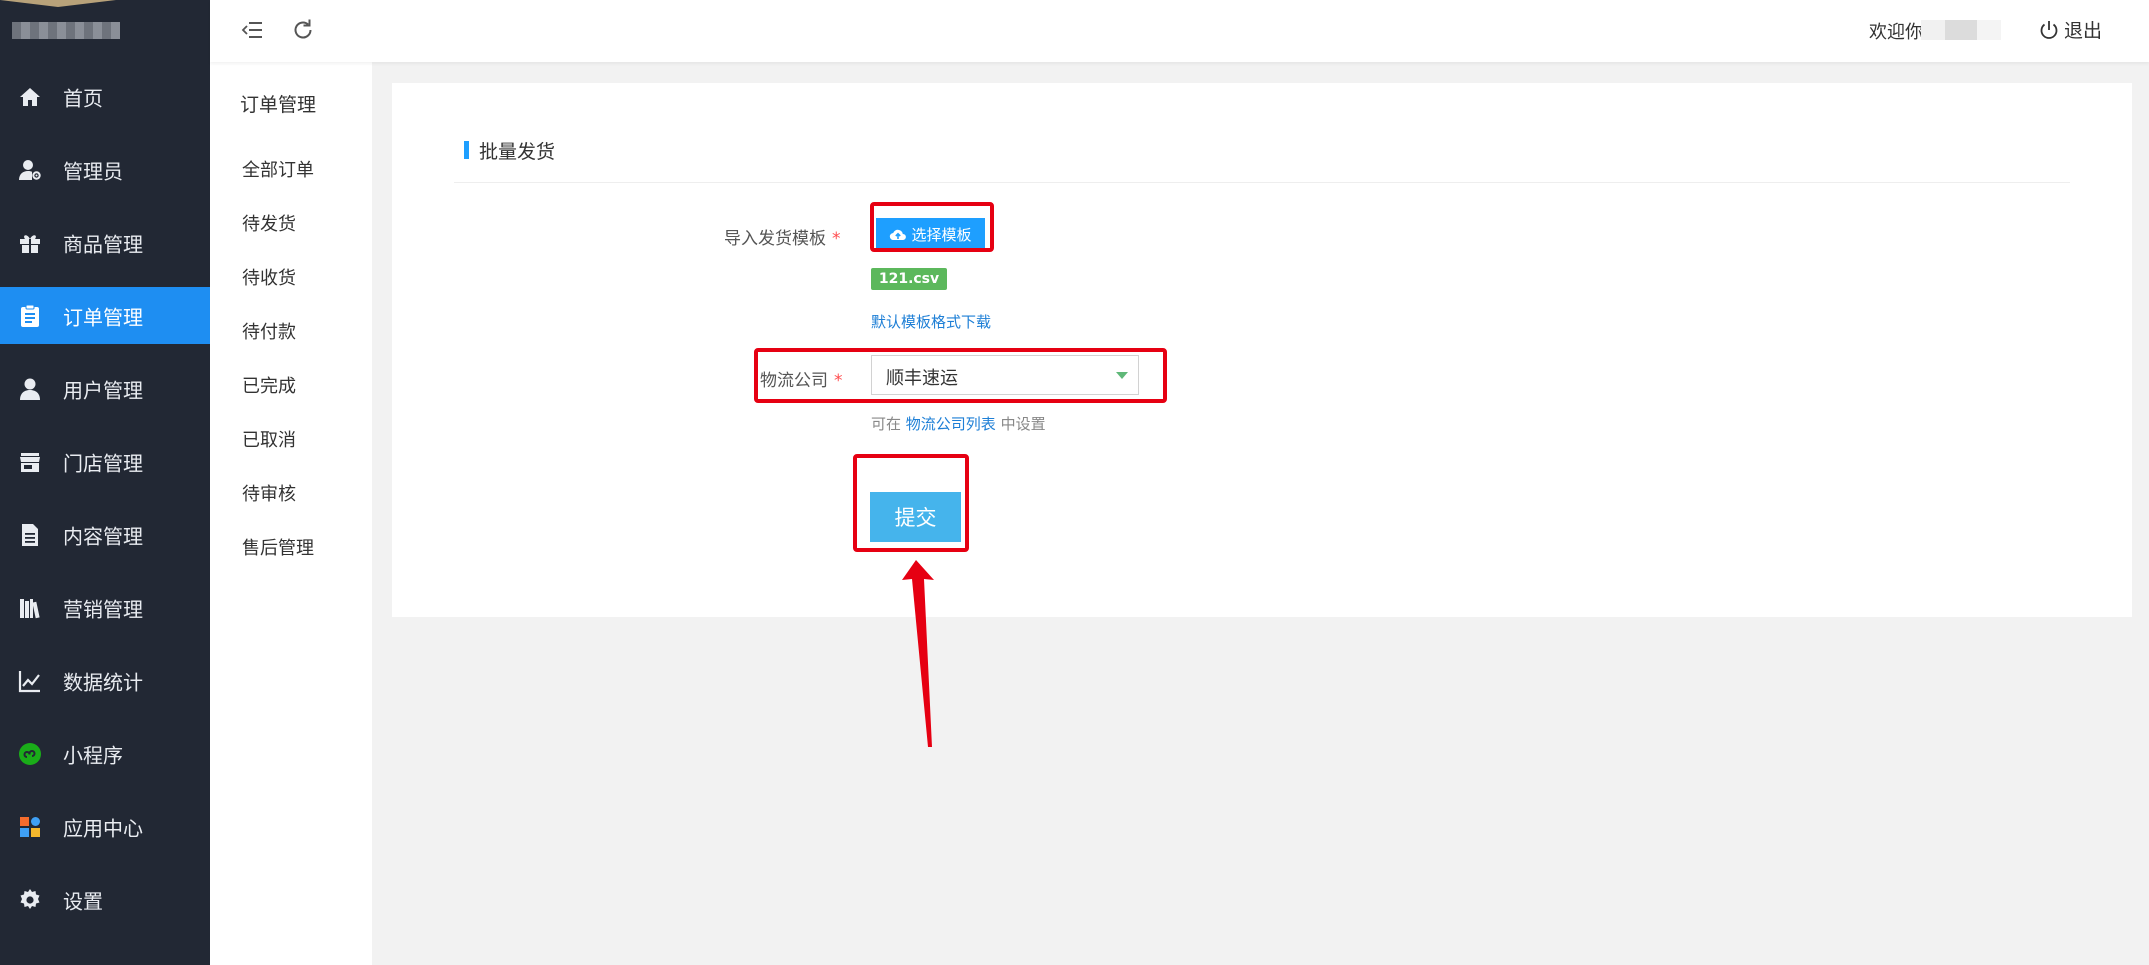  What do you see at coordinates (30, 754) in the screenshot?
I see `mini-program-icon` at bounding box center [30, 754].